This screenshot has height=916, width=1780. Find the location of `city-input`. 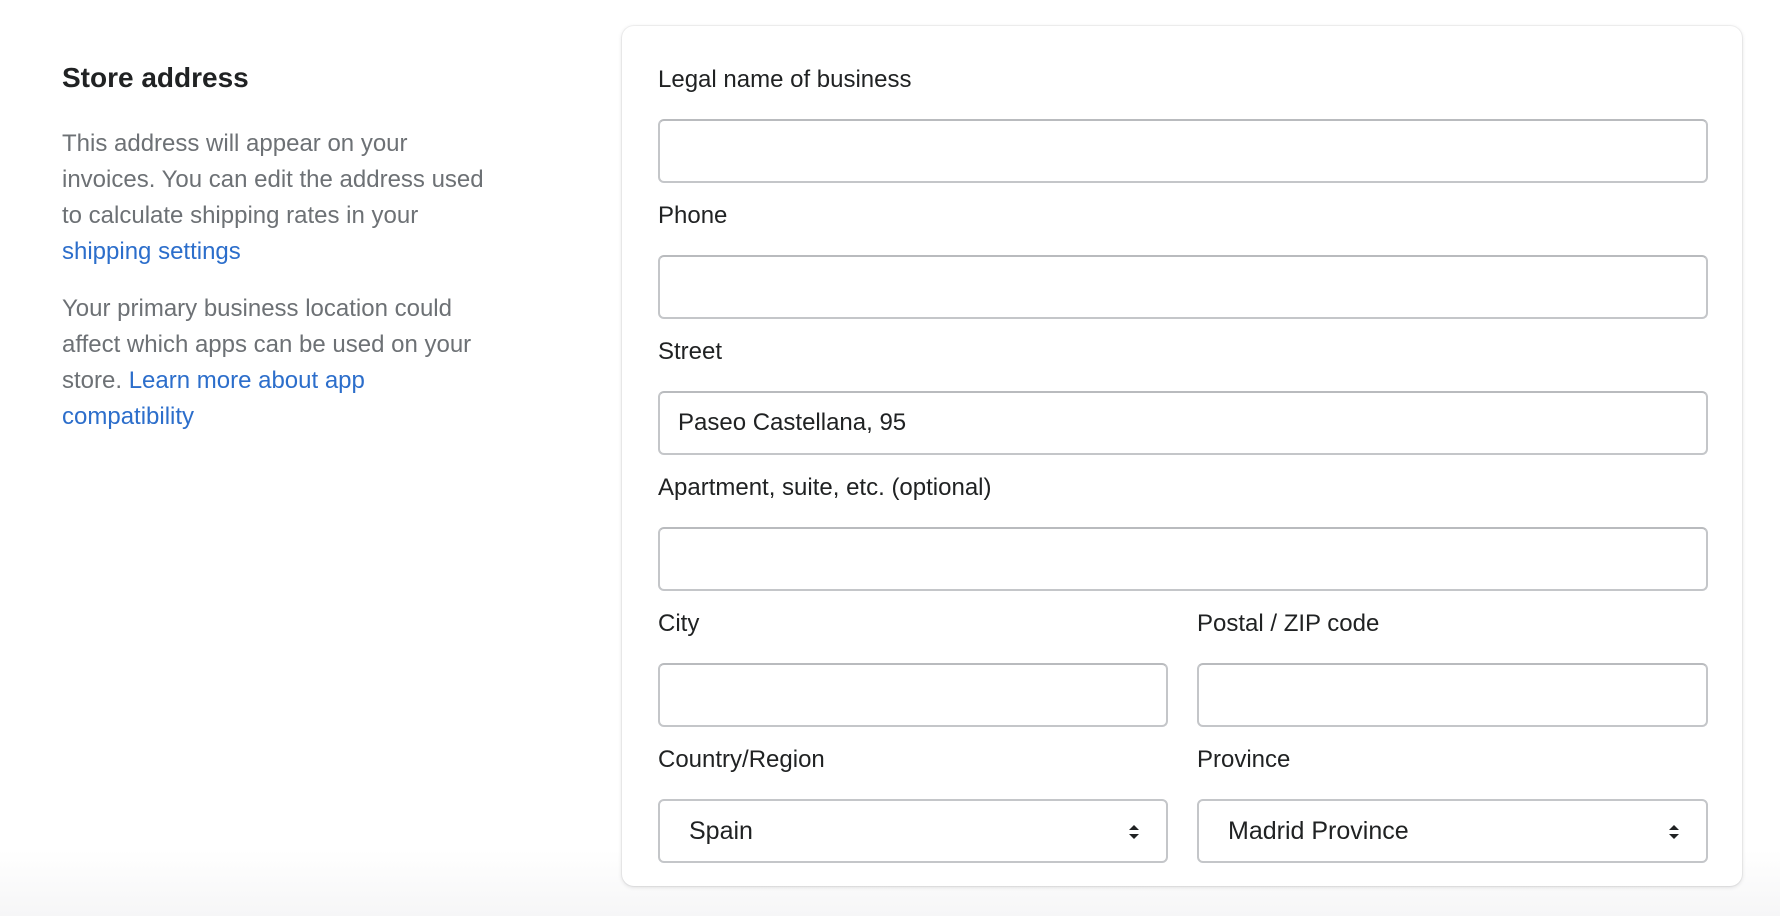

city-input is located at coordinates (913, 695).